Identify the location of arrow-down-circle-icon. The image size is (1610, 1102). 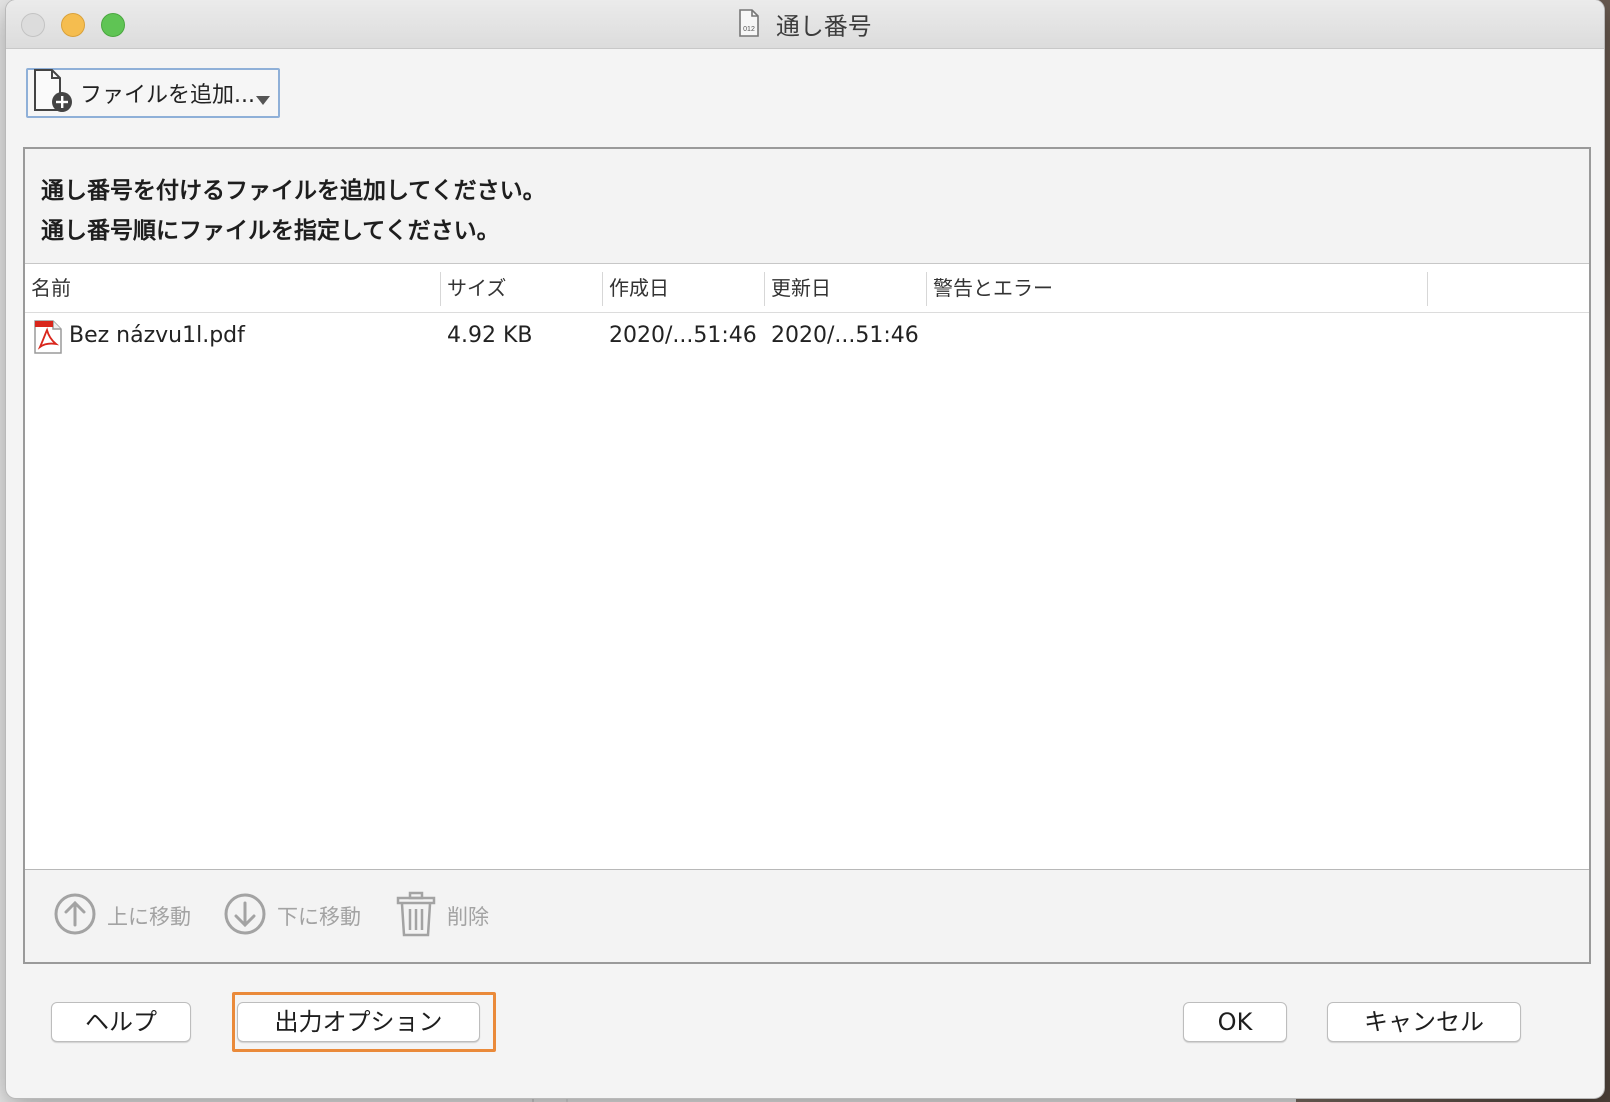
(245, 916).